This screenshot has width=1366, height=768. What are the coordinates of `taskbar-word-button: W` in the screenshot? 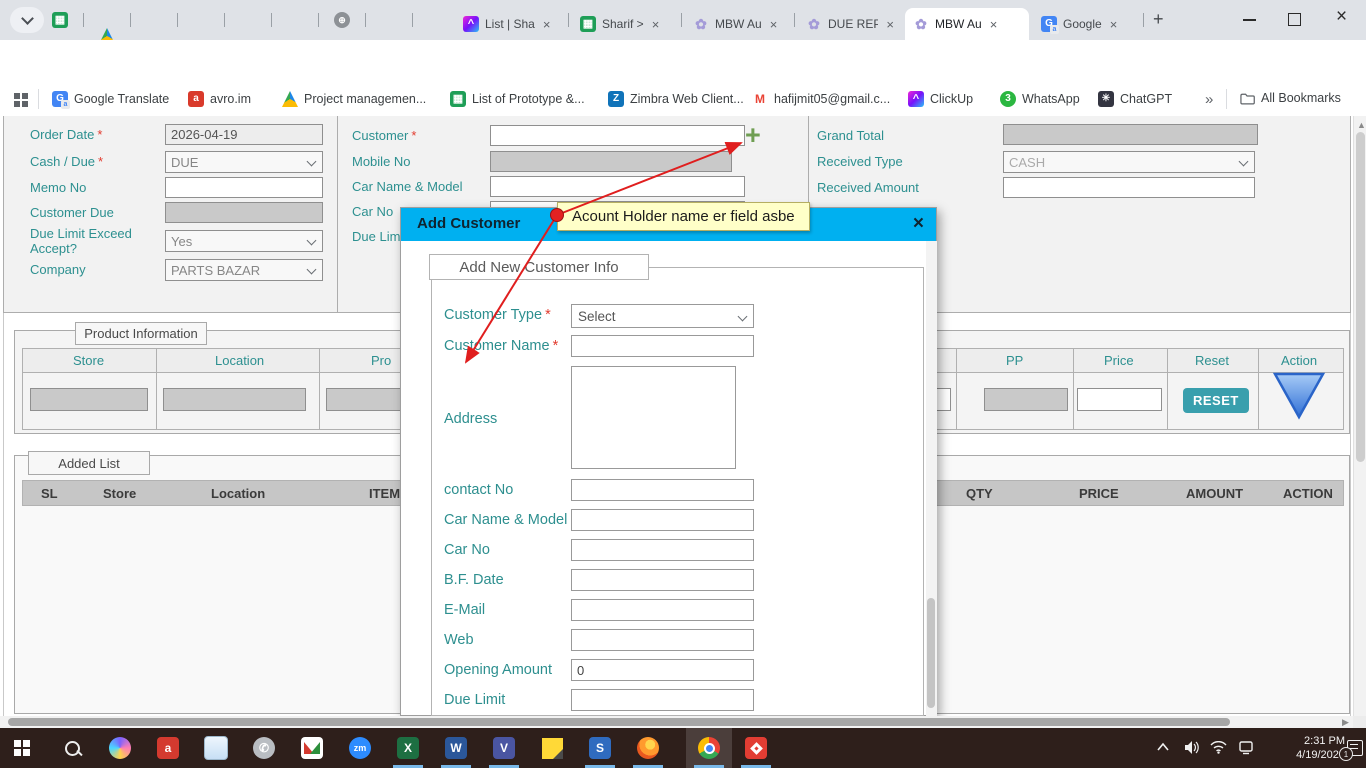 It's located at (456, 748).